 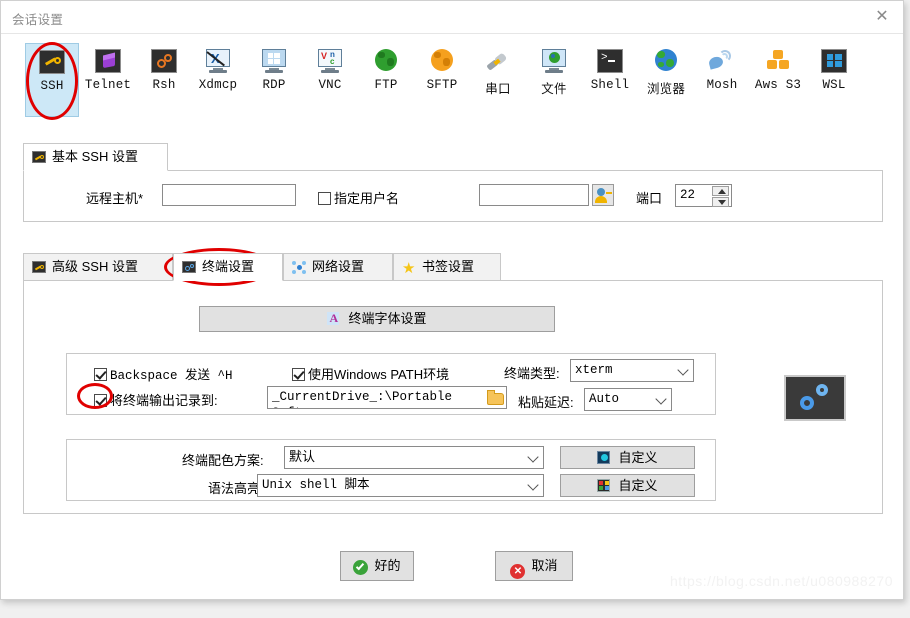 I want to click on protocol-label: SFTP, so click(x=442, y=85).